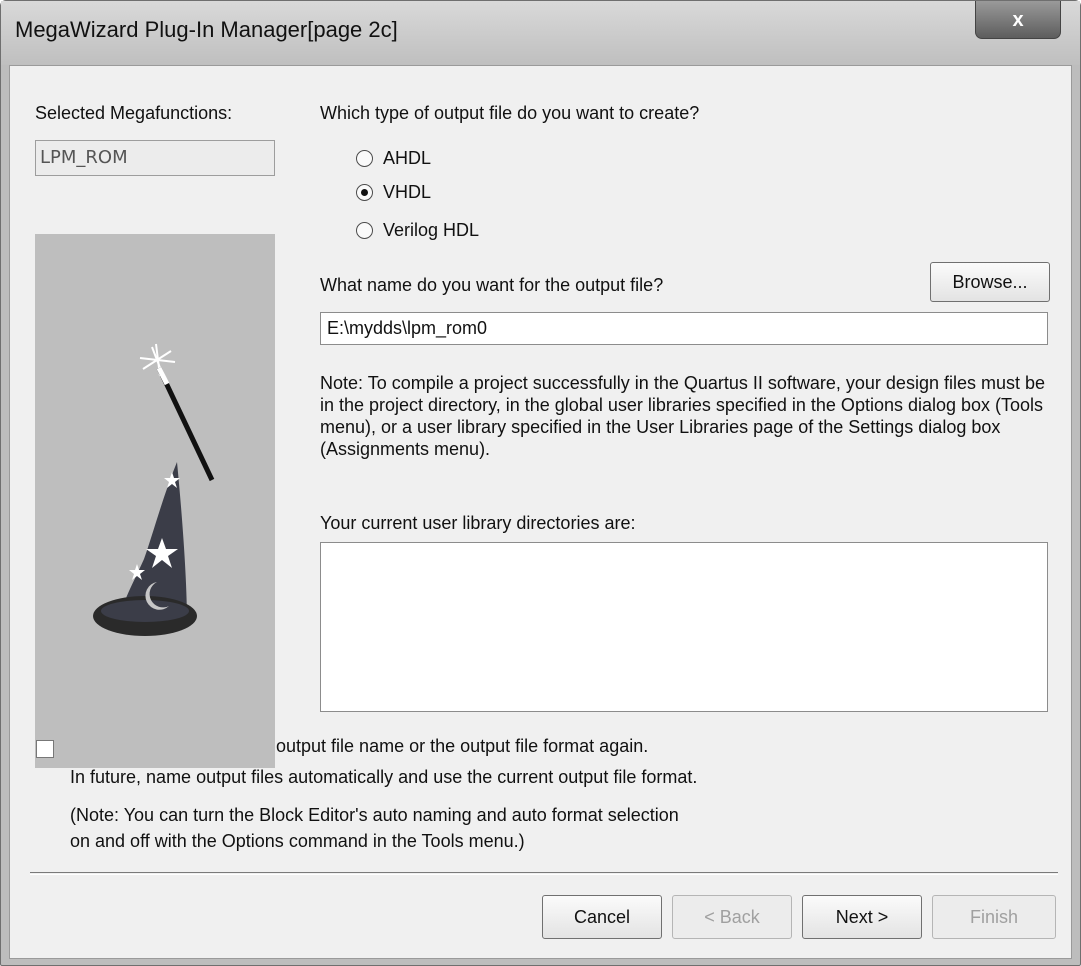  What do you see at coordinates (544, 873) in the screenshot?
I see `footer-divider` at bounding box center [544, 873].